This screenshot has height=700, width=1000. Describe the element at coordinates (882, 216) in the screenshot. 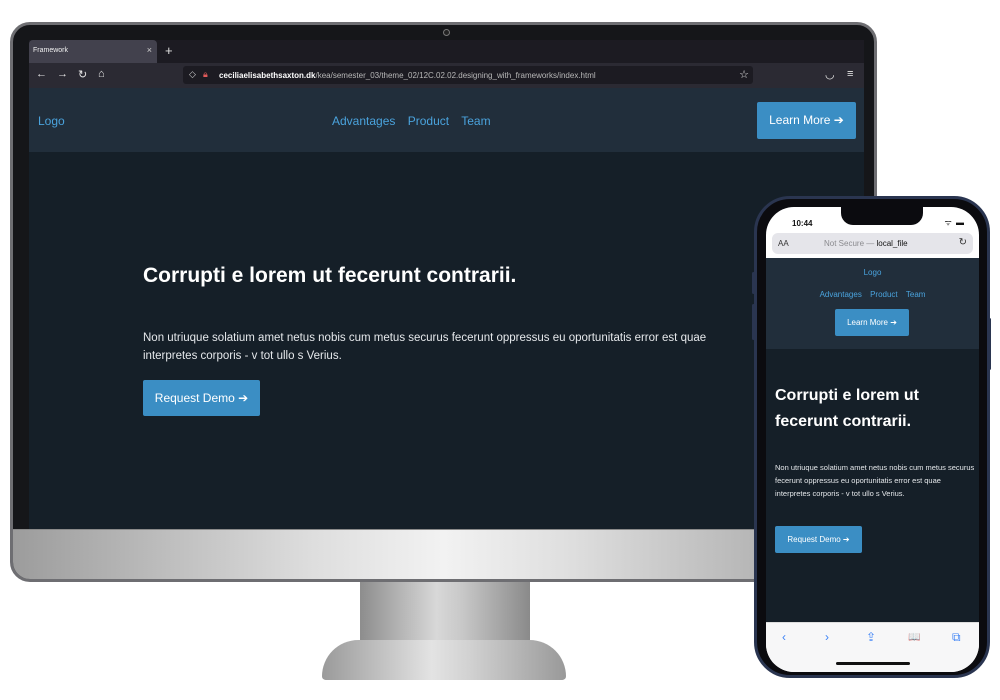

I see `phone-notch` at that location.